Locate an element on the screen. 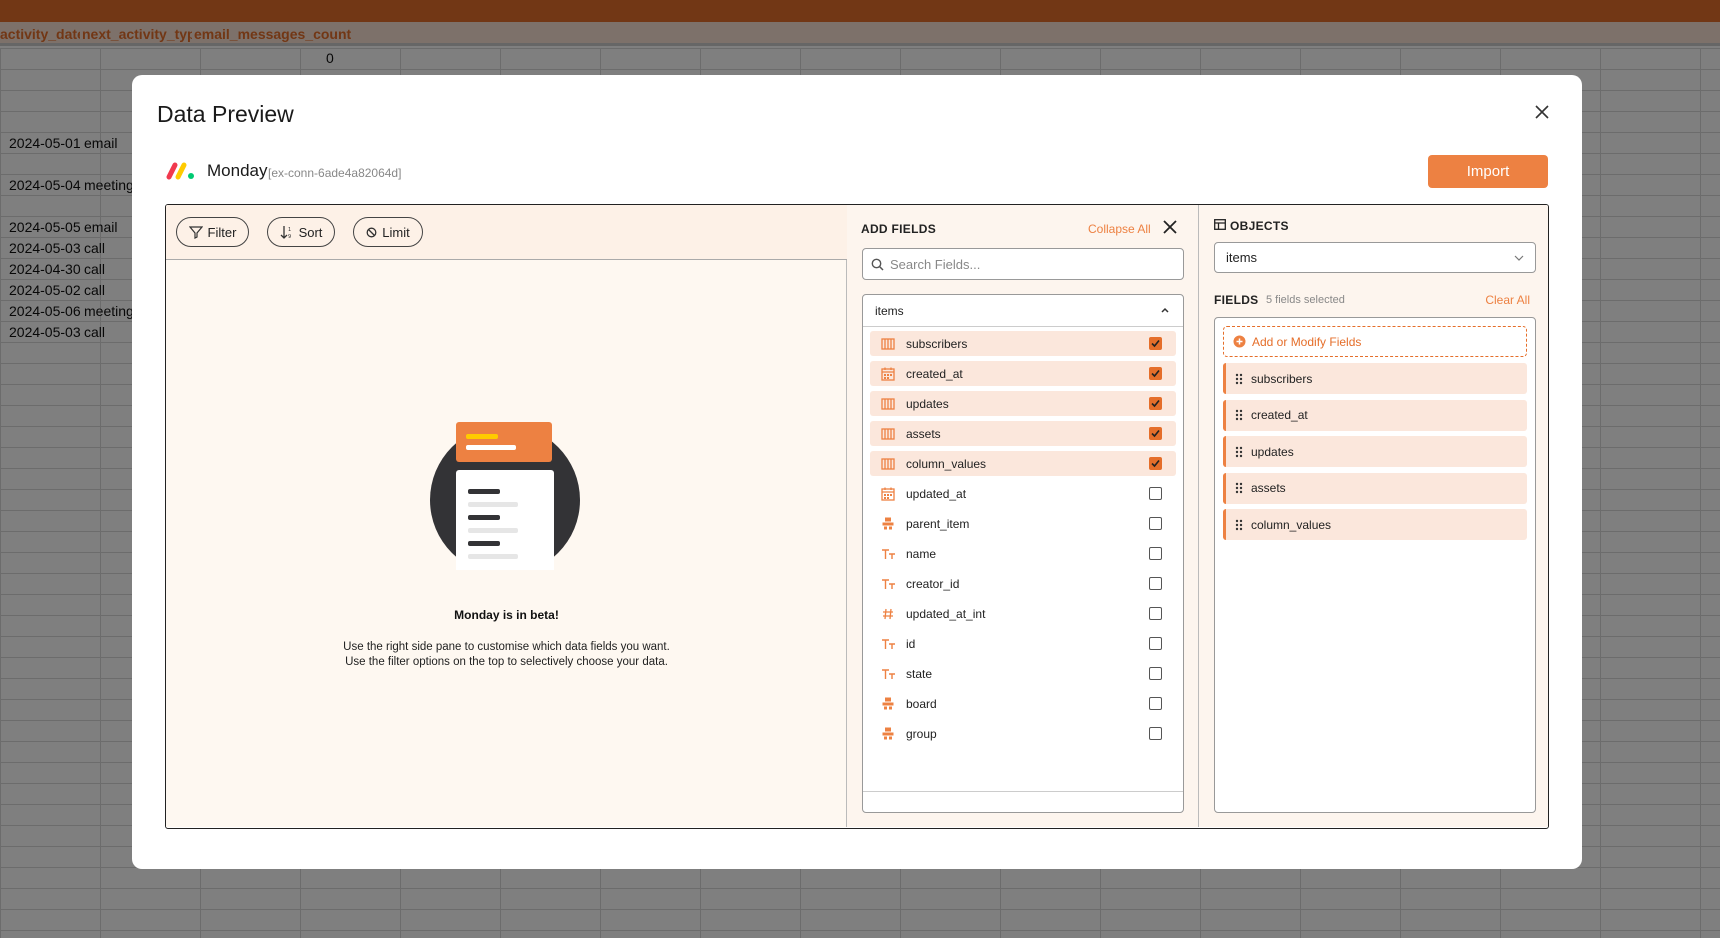 The image size is (1720, 938). limit-icon is located at coordinates (371, 232).